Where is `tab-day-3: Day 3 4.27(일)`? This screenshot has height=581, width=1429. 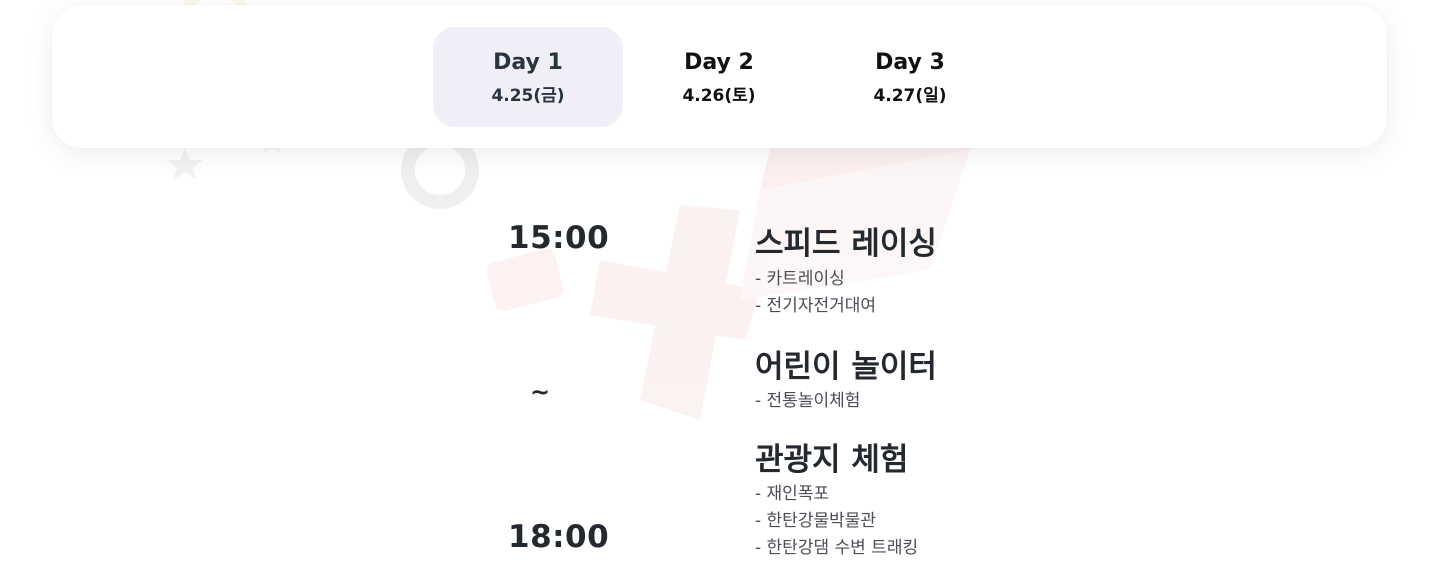
tab-day-3: Day 3 4.27(일) is located at coordinates (910, 77).